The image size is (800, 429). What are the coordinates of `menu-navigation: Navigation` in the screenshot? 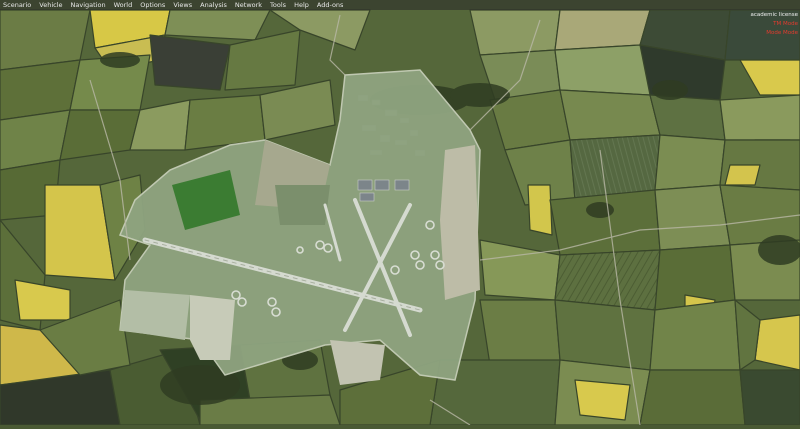 It's located at (88, 5).